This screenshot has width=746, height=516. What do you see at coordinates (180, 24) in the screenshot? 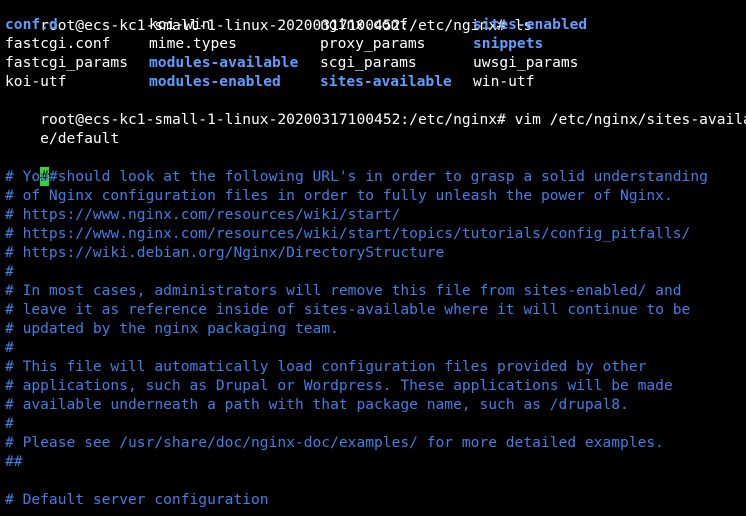
I see `ls-file-entry: koi-win` at bounding box center [180, 24].